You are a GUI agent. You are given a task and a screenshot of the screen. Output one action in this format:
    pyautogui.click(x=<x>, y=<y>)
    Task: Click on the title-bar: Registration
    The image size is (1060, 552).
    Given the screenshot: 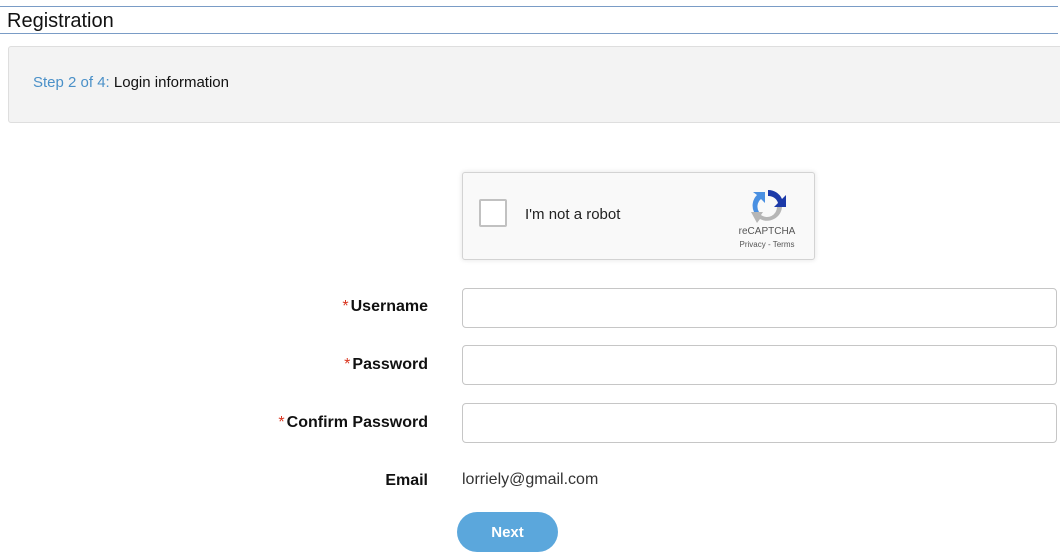 What is the action you would take?
    pyautogui.click(x=529, y=20)
    